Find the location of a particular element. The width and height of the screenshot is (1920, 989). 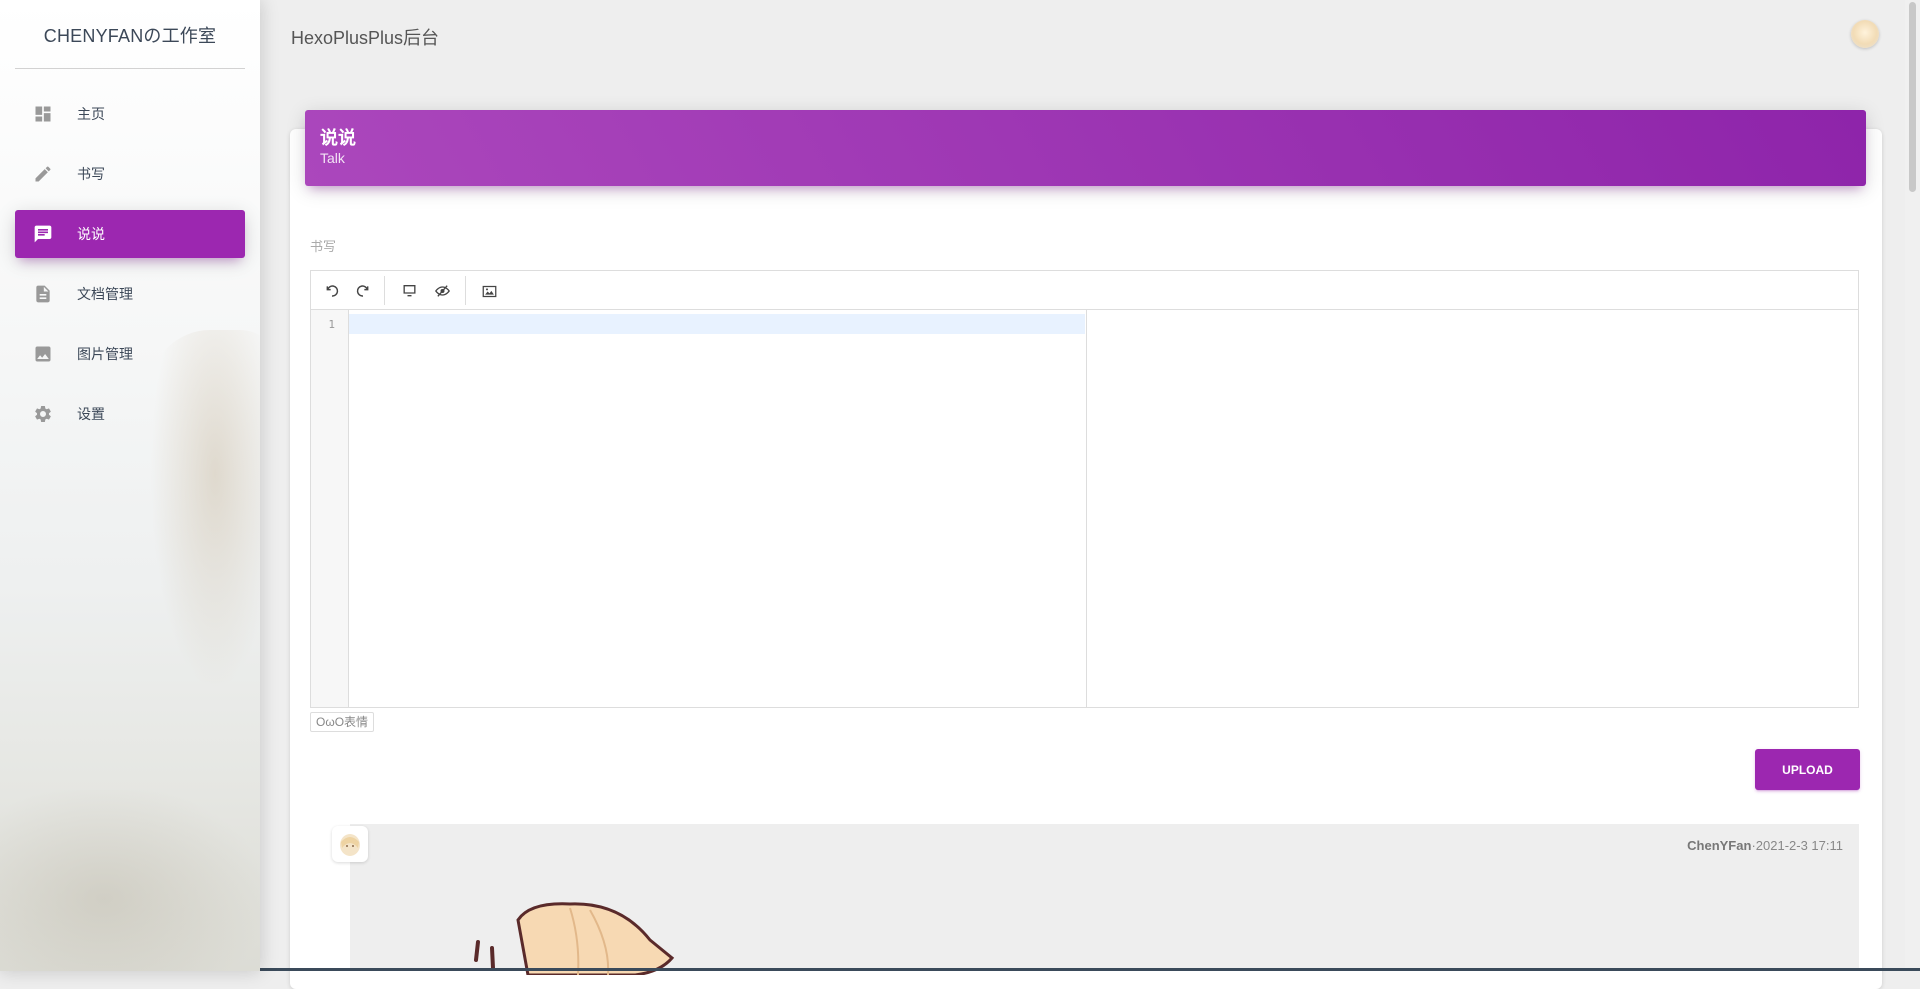

sidebar-item-documents: 文档管理 is located at coordinates (130, 294).